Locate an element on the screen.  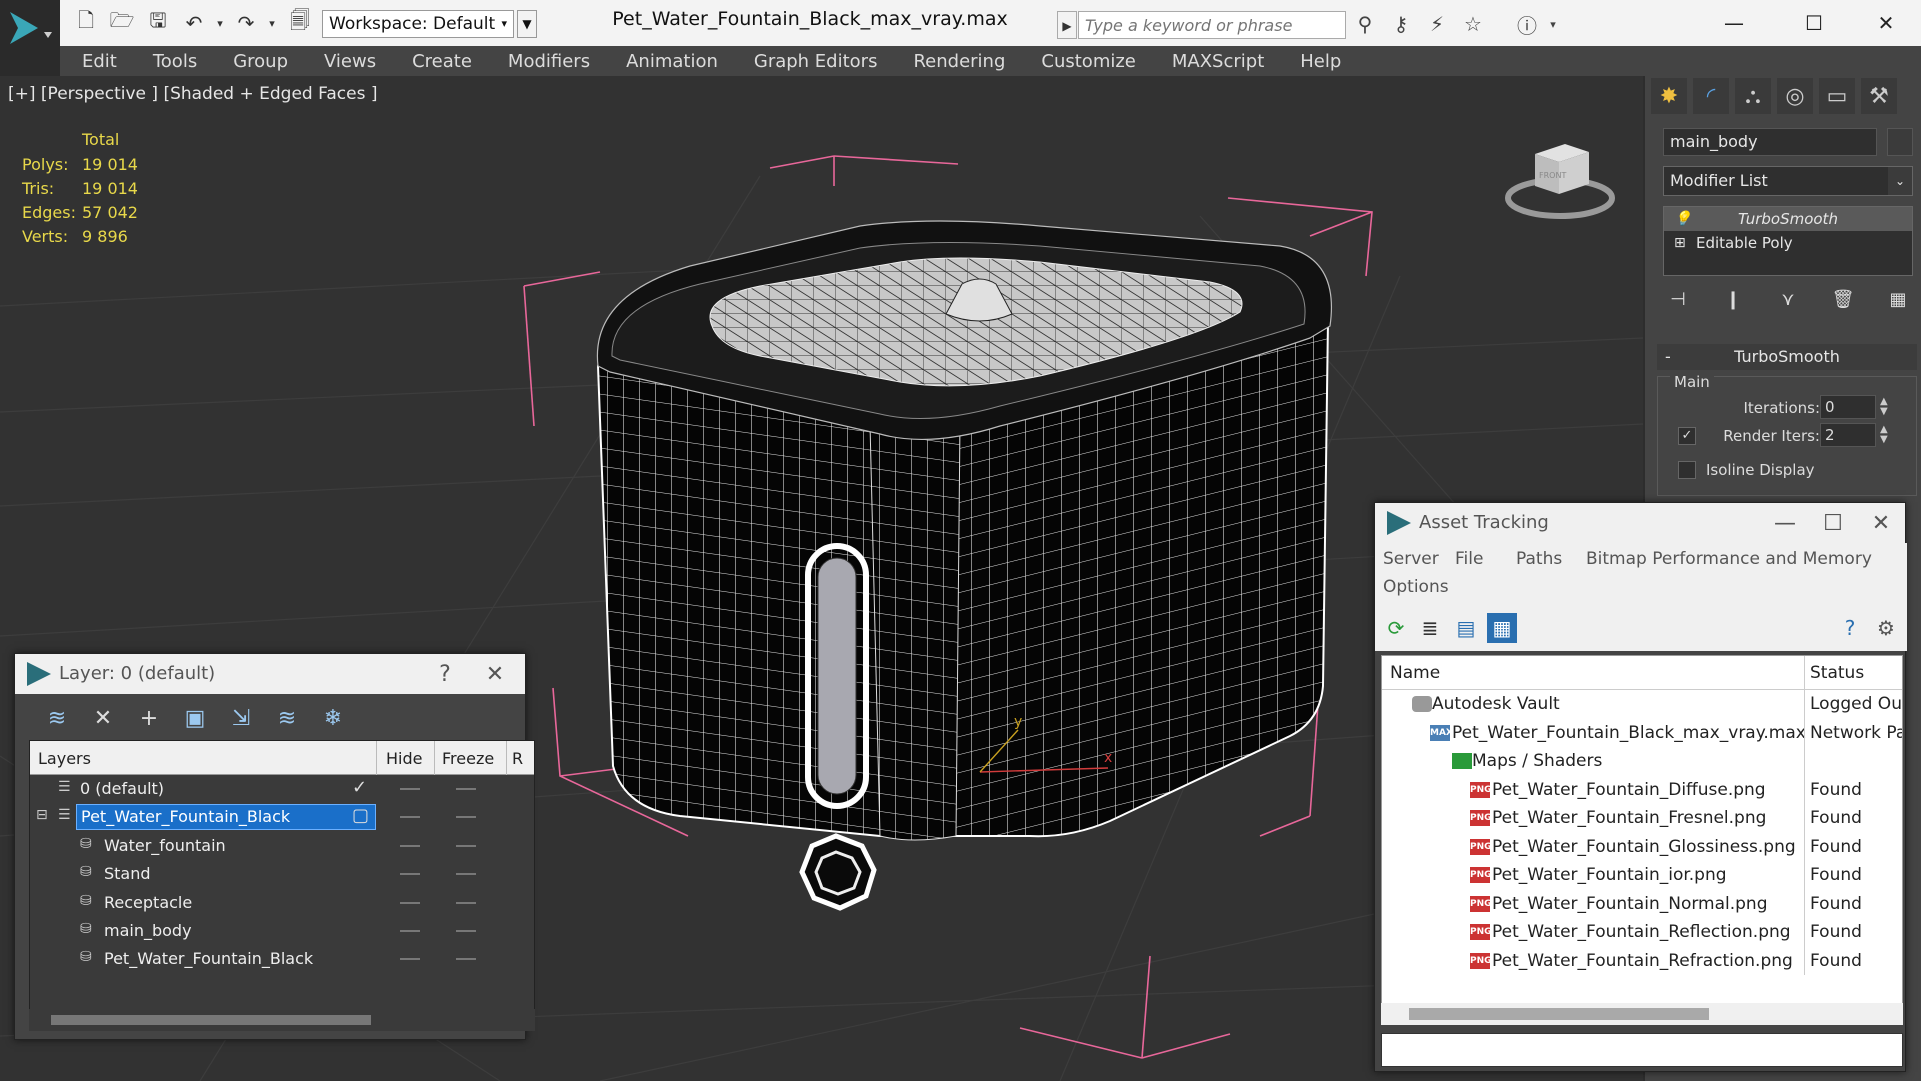
delete-layer-icon: ✕ is located at coordinates (103, 718).